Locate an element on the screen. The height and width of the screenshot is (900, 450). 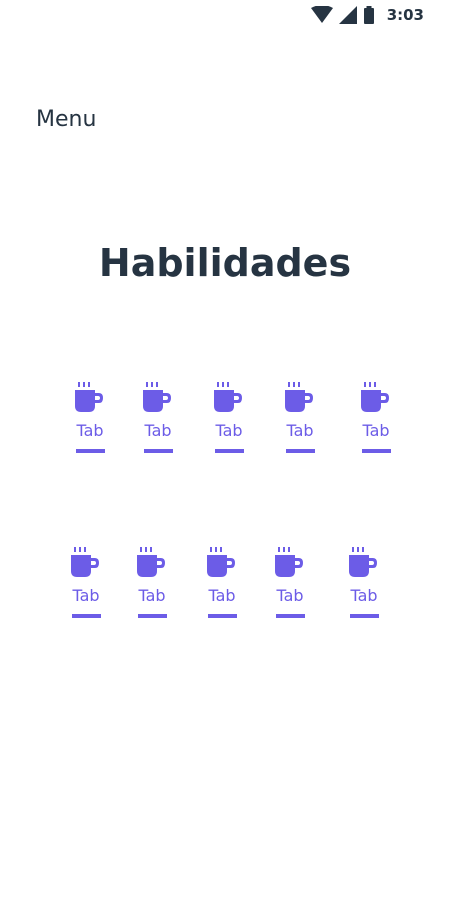
signal-icon is located at coordinates (347, 15).